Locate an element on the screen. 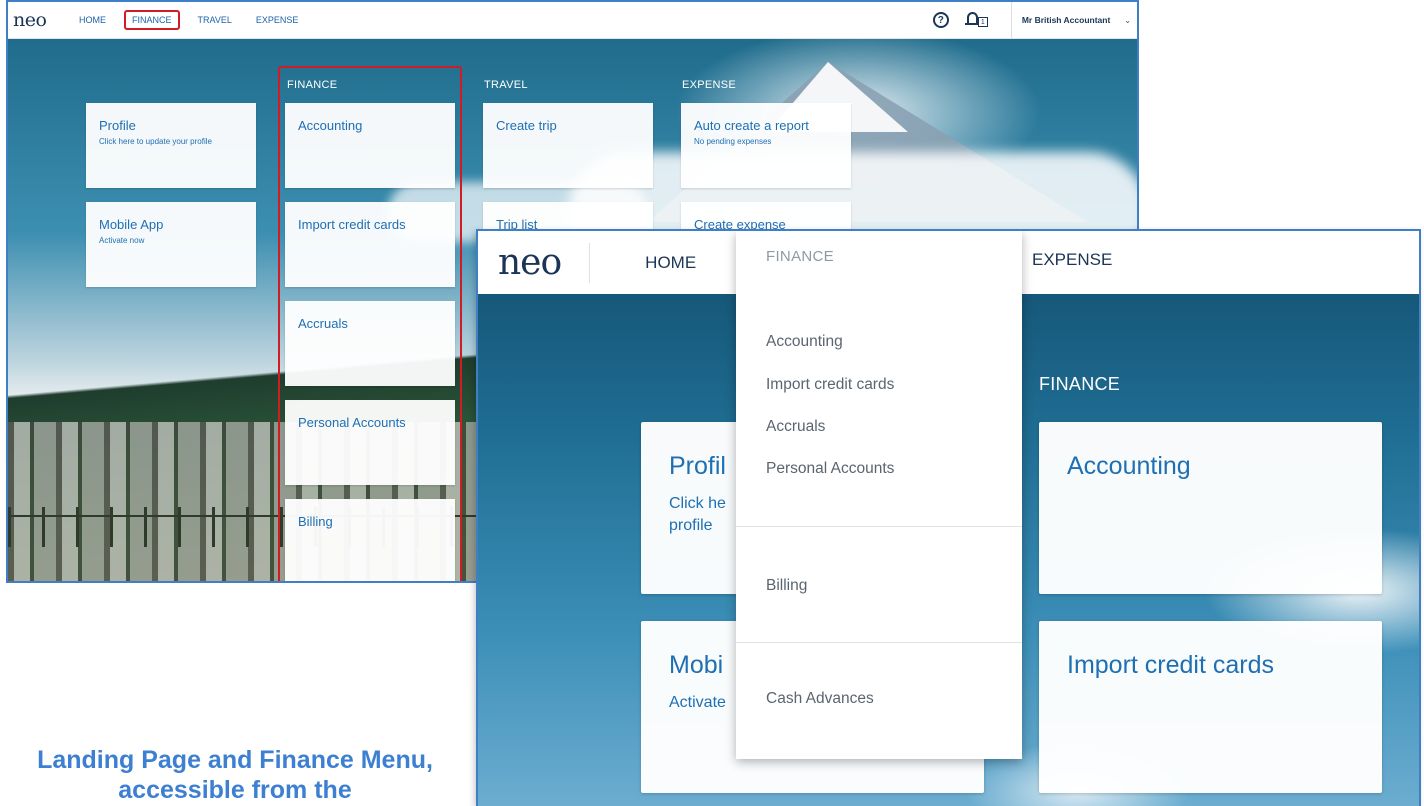  menu-item-accounting: Accounting is located at coordinates (804, 342).